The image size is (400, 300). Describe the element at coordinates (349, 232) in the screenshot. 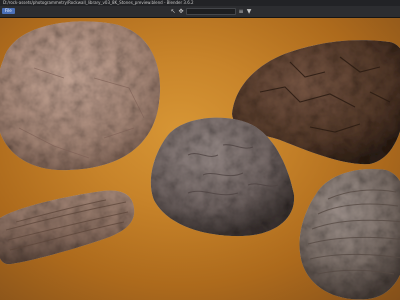

I see `ribbed-stone` at that location.